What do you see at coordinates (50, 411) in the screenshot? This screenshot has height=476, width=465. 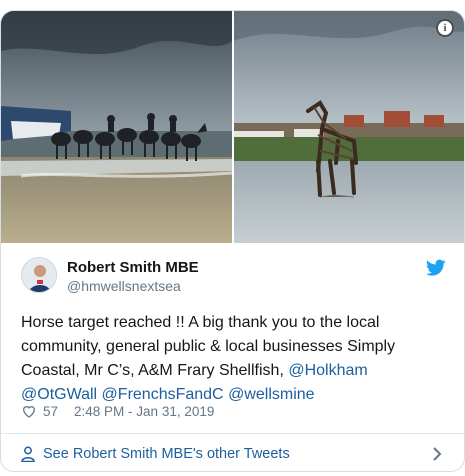 I see `like-count: 57` at bounding box center [50, 411].